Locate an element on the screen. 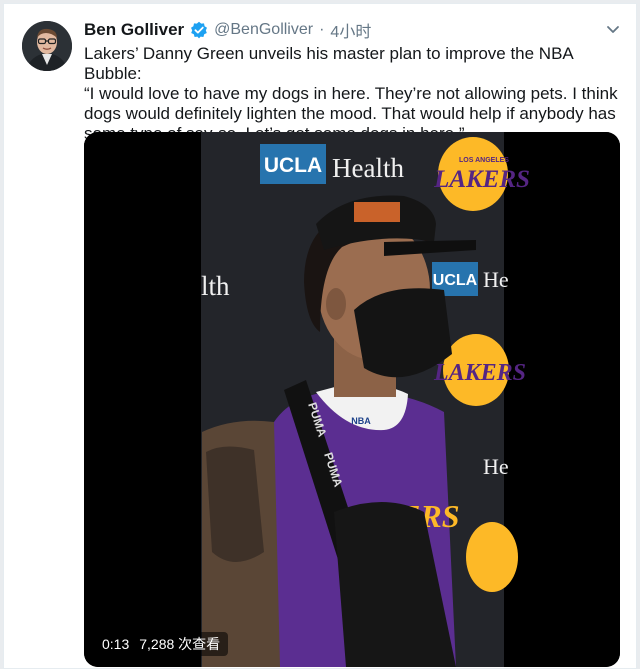  backdrop-left-word: lth is located at coordinates (215, 286).